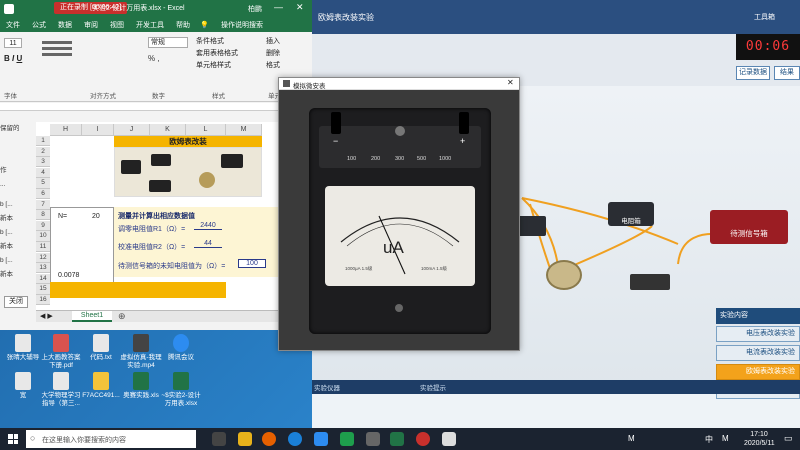 Image resolution: width=800 pixels, height=450 pixels. I want to click on row-header: 12, so click(43, 257).